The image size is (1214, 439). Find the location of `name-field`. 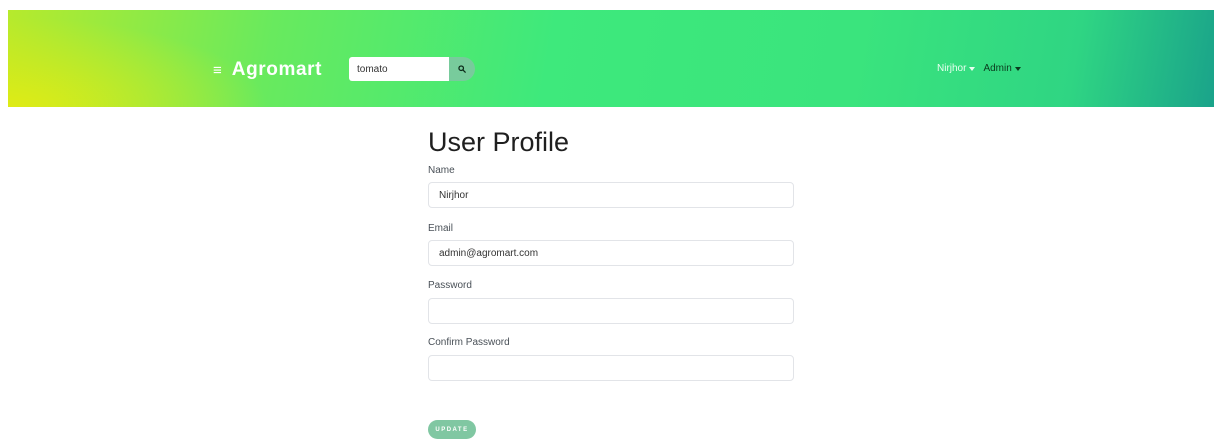

name-field is located at coordinates (611, 195).